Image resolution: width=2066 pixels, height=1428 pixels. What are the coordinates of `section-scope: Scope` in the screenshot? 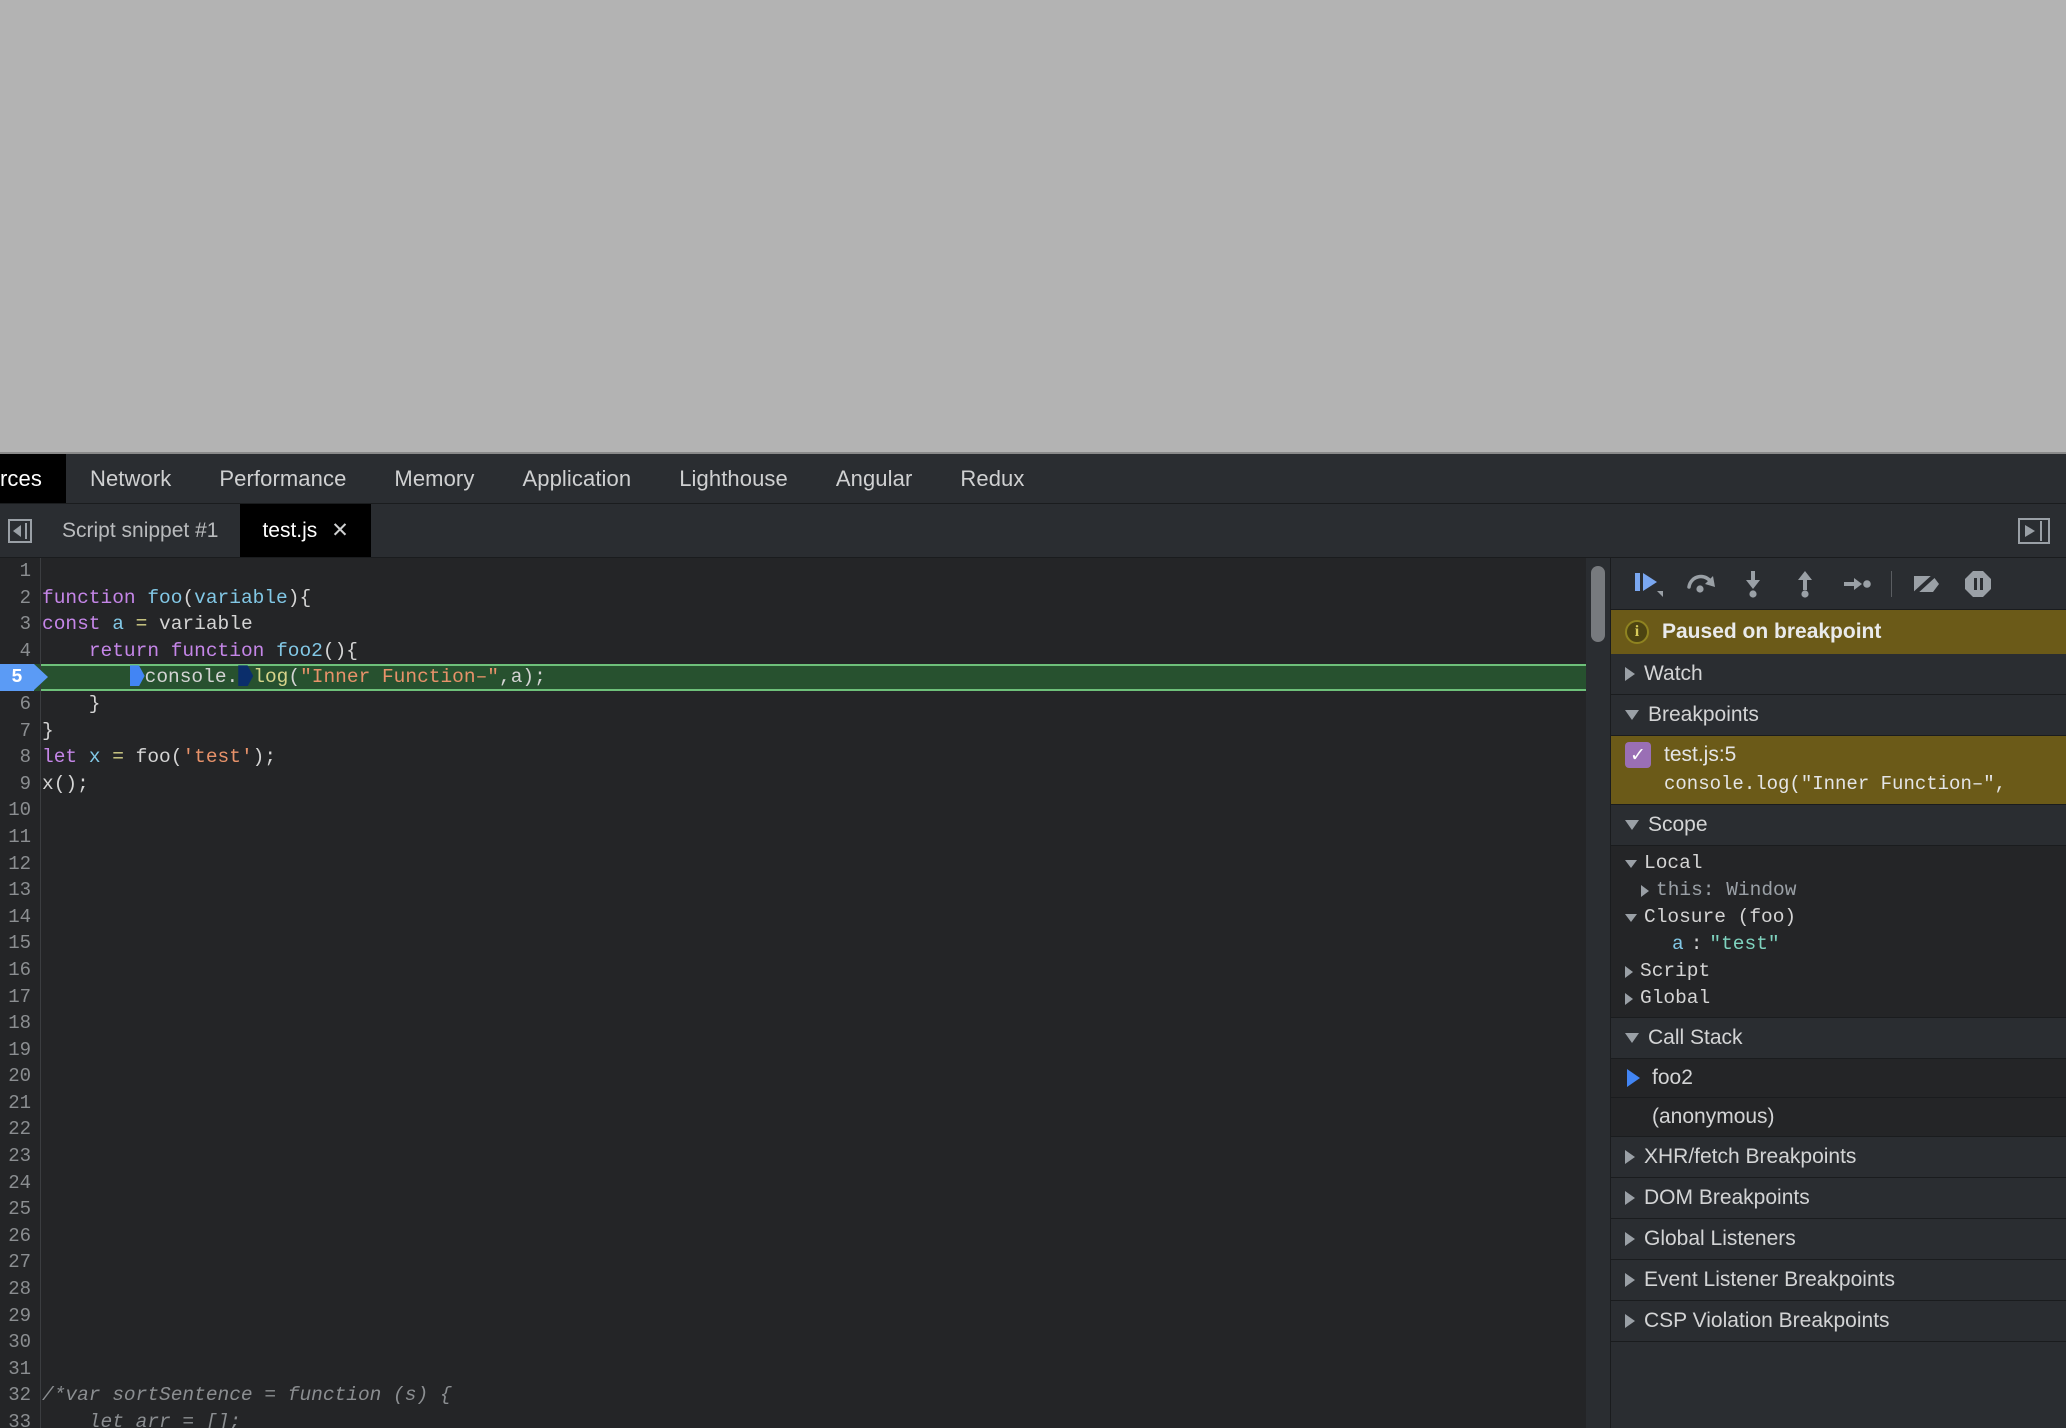 It's located at (1838, 825).